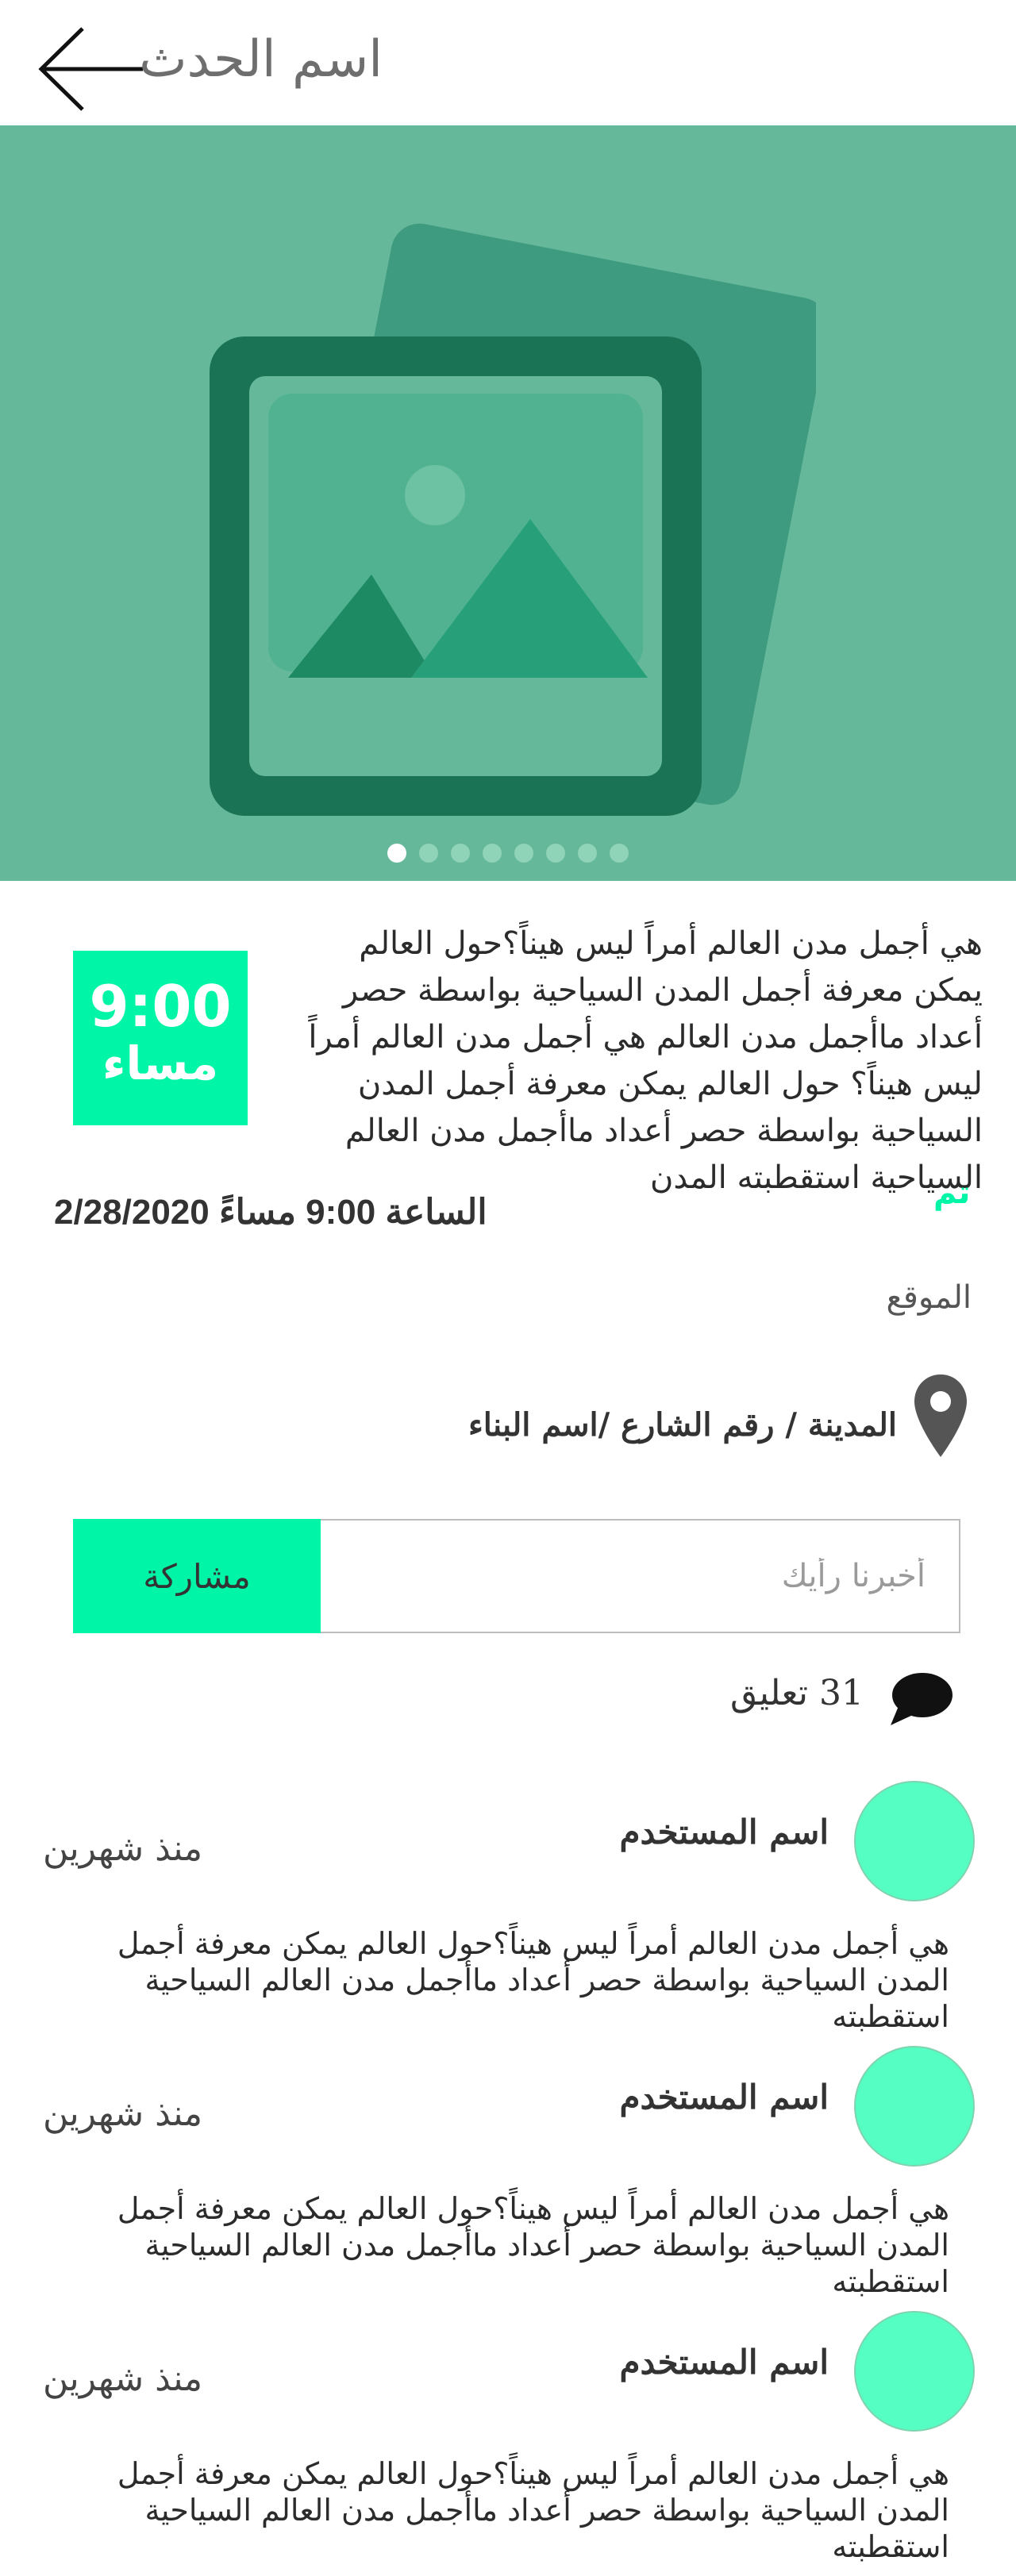 The height and width of the screenshot is (2576, 1016). I want to click on location-pin-icon, so click(940, 1416).